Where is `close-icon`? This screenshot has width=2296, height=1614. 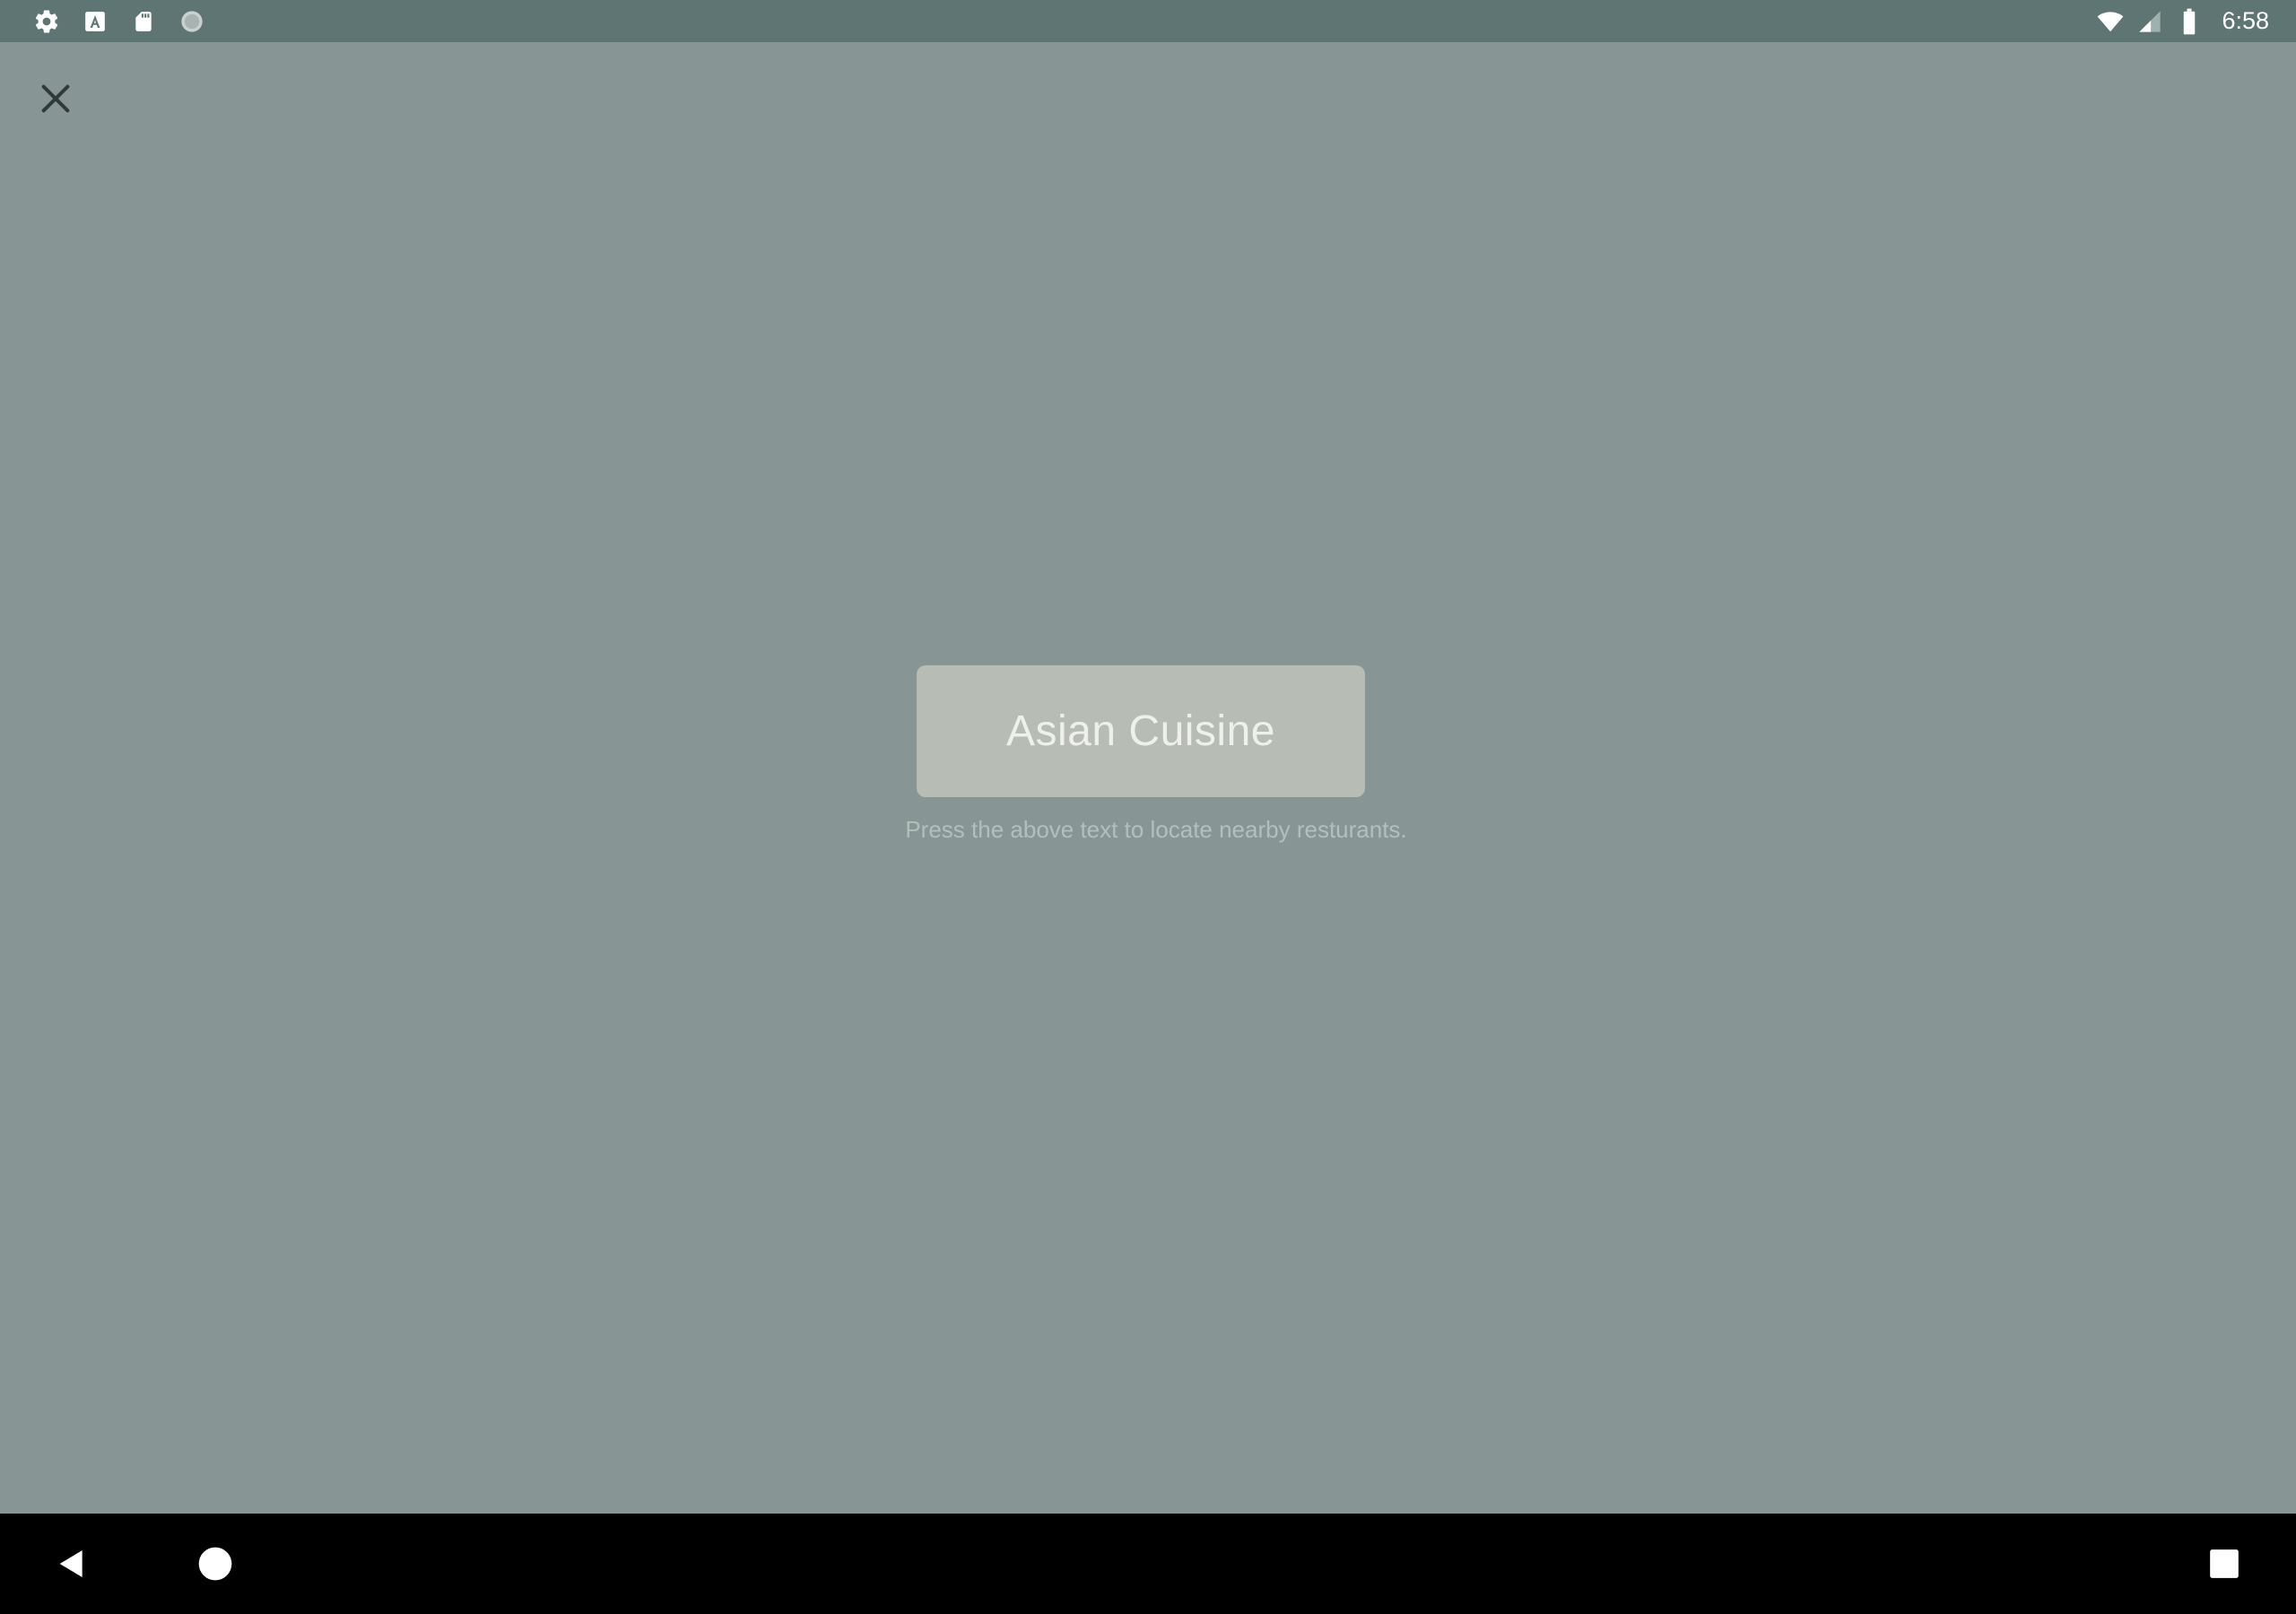
close-icon is located at coordinates (55, 98).